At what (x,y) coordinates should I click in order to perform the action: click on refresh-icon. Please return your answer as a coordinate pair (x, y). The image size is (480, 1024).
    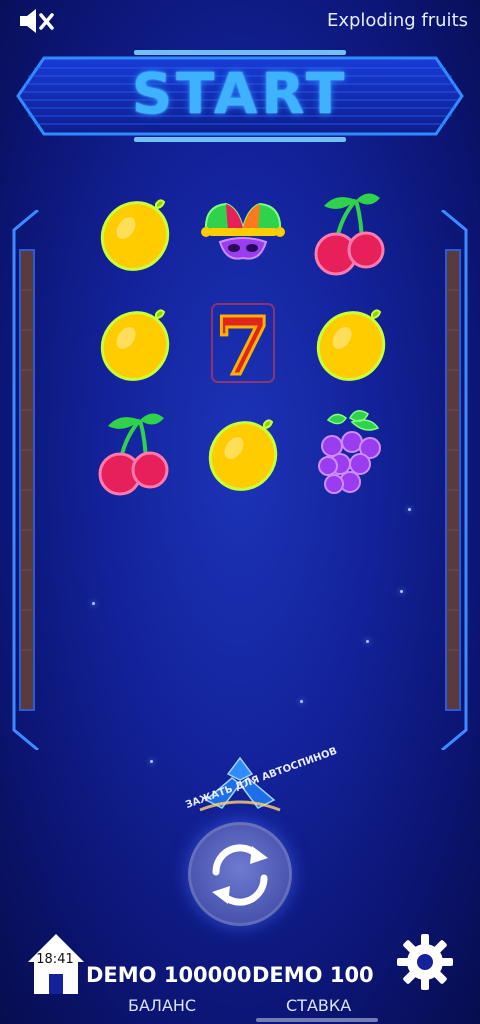
    Looking at the image, I should click on (240, 875).